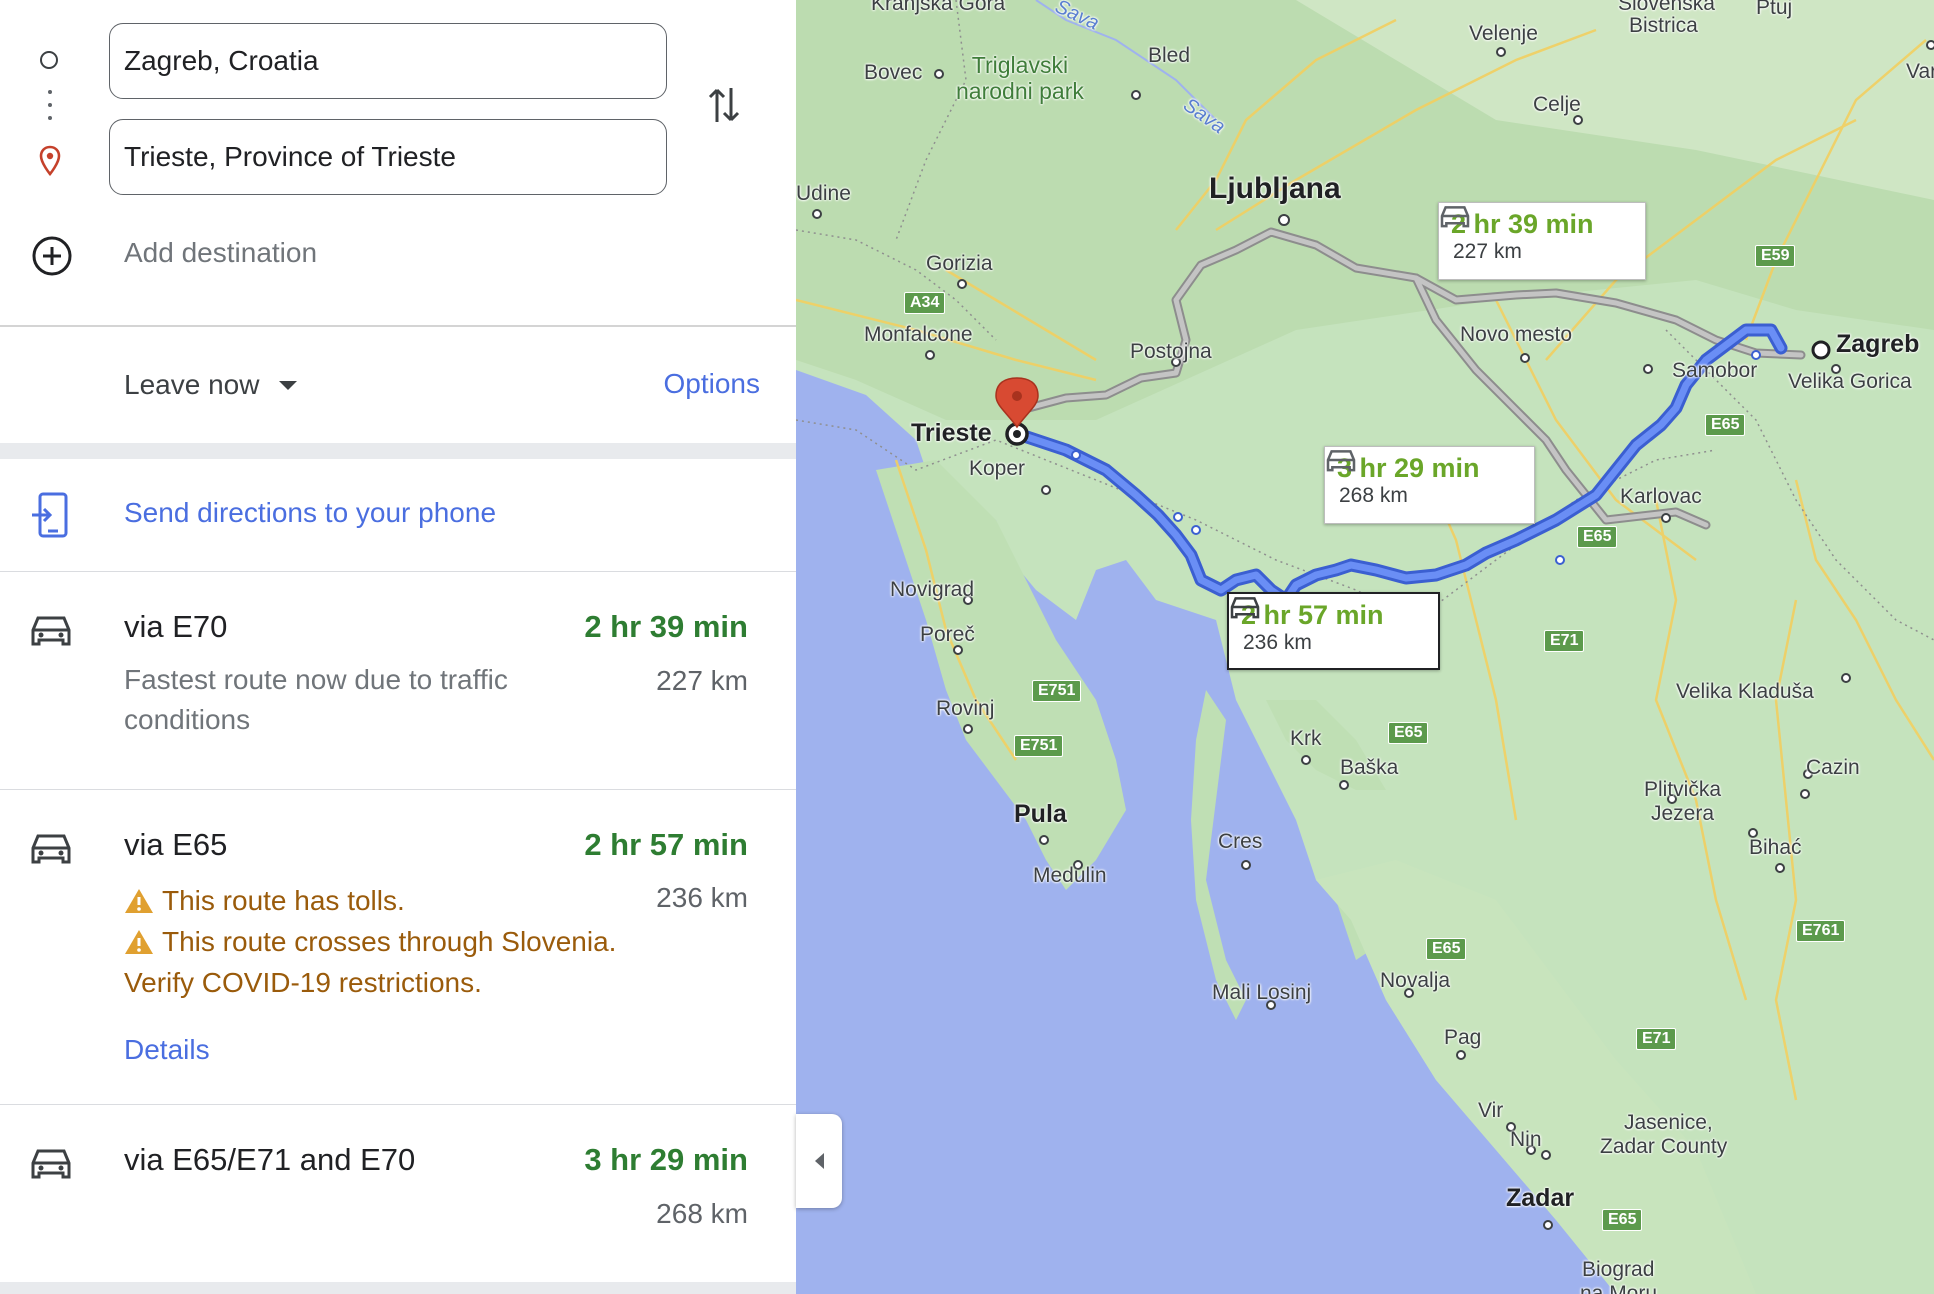 This screenshot has width=1934, height=1294. I want to click on map-label: Biograd, so click(1618, 1269).